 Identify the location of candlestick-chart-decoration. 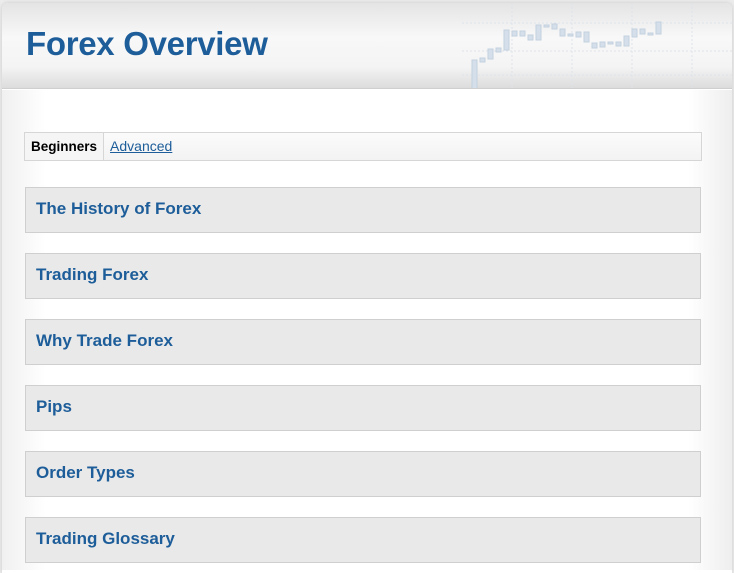
(597, 45).